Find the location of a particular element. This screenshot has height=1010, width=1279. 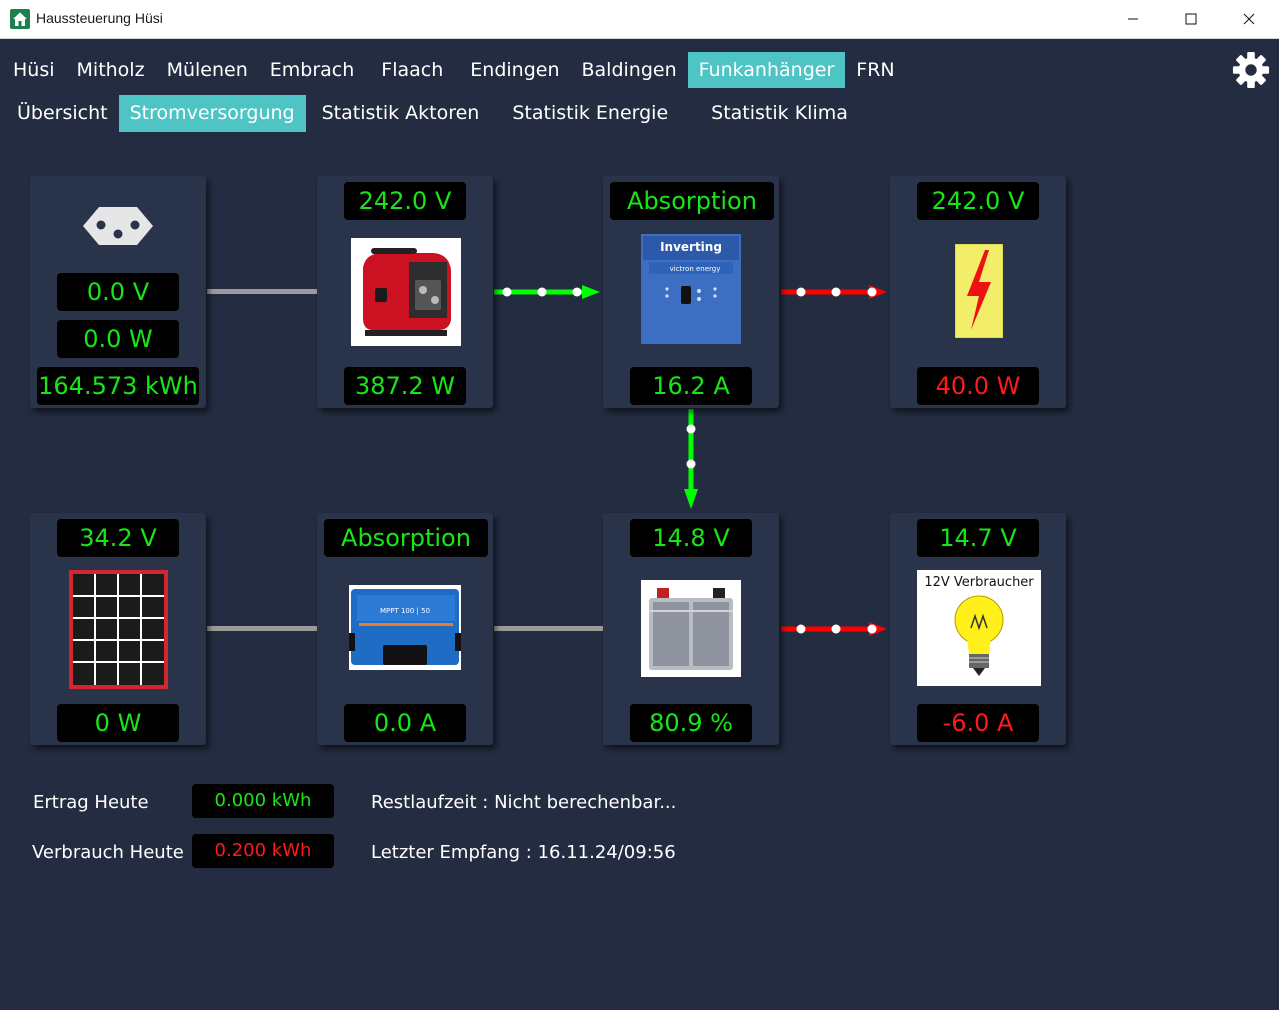

title-bar: Haussteuerung Hüsi is located at coordinates (639, 19).